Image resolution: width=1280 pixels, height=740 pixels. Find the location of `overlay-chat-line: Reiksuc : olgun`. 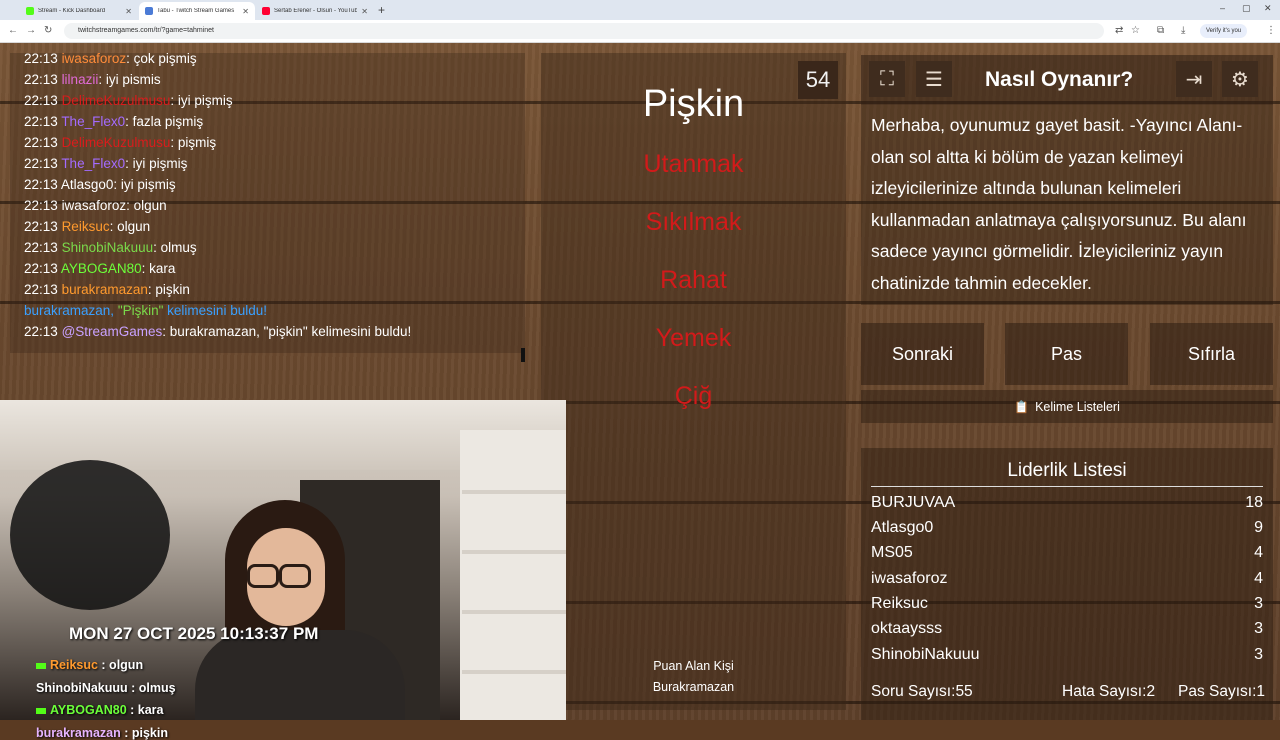

overlay-chat-line: Reiksuc : olgun is located at coordinates (89, 665).